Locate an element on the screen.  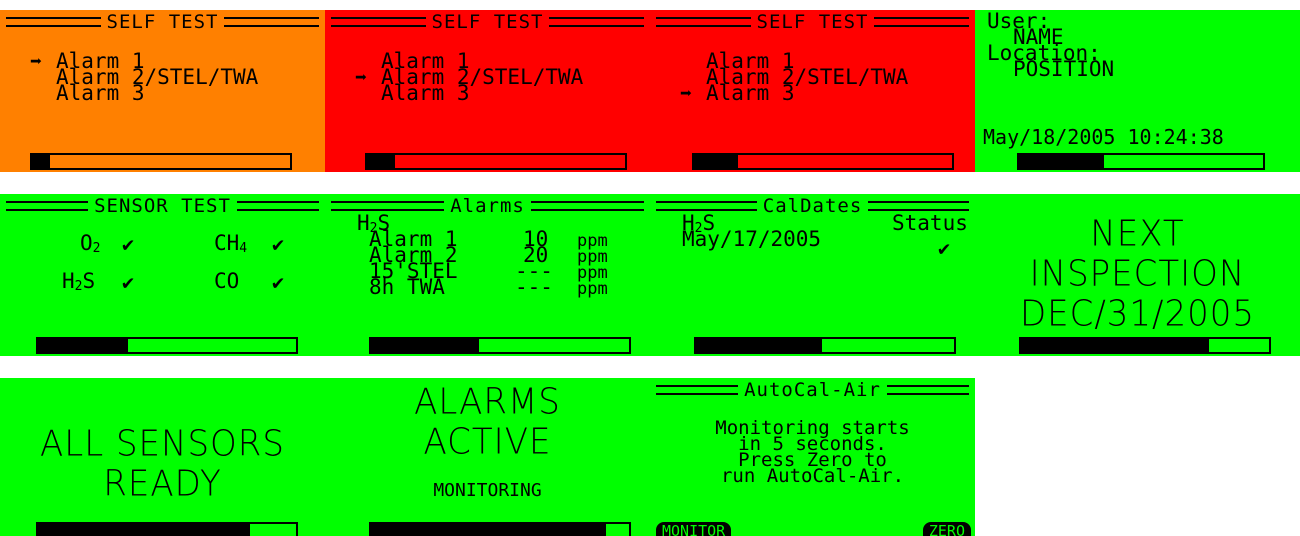
cal-date: May/17/2005 is located at coordinates (752, 239).